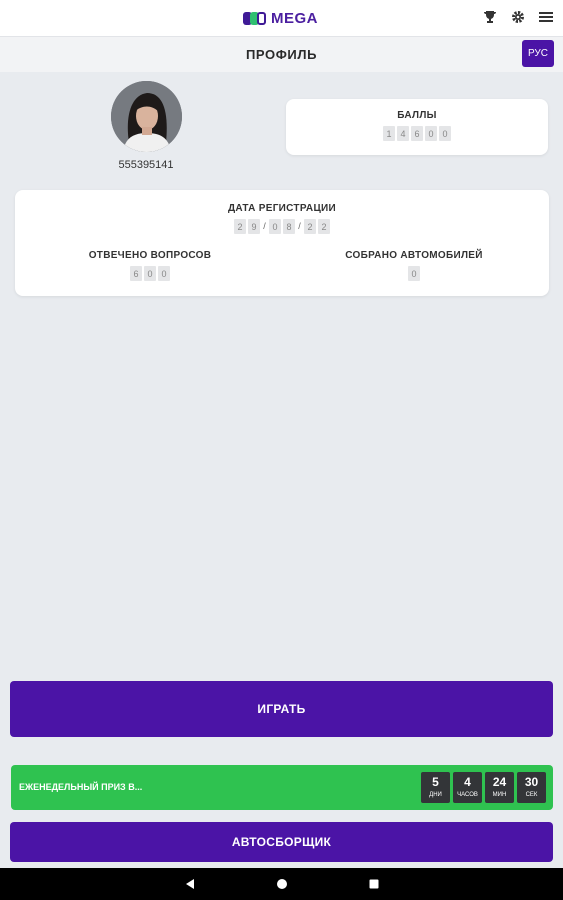 The height and width of the screenshot is (900, 563). What do you see at coordinates (374, 884) in the screenshot?
I see `recents-icon` at bounding box center [374, 884].